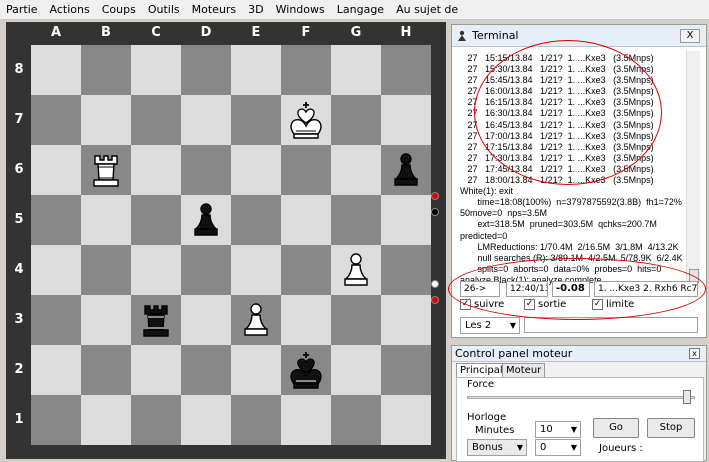 This screenshot has height=462, width=709. What do you see at coordinates (256, 220) in the screenshot?
I see `square-e5` at bounding box center [256, 220].